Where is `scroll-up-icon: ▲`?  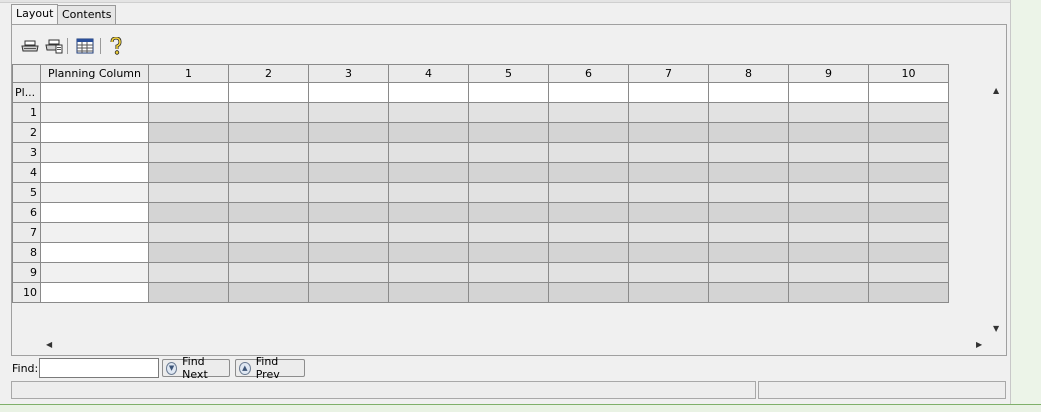 scroll-up-icon: ▲ is located at coordinates (996, 90).